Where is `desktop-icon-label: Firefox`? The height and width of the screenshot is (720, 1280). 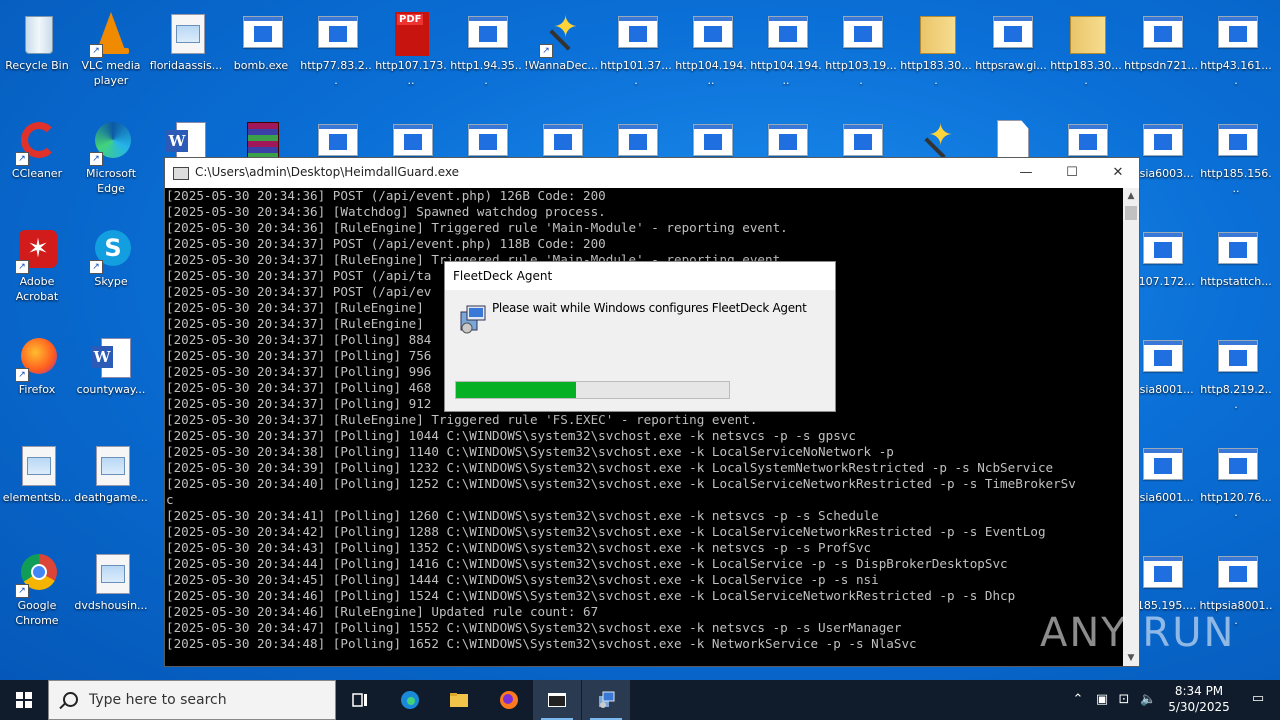
desktop-icon-label: Firefox is located at coordinates (37, 389).